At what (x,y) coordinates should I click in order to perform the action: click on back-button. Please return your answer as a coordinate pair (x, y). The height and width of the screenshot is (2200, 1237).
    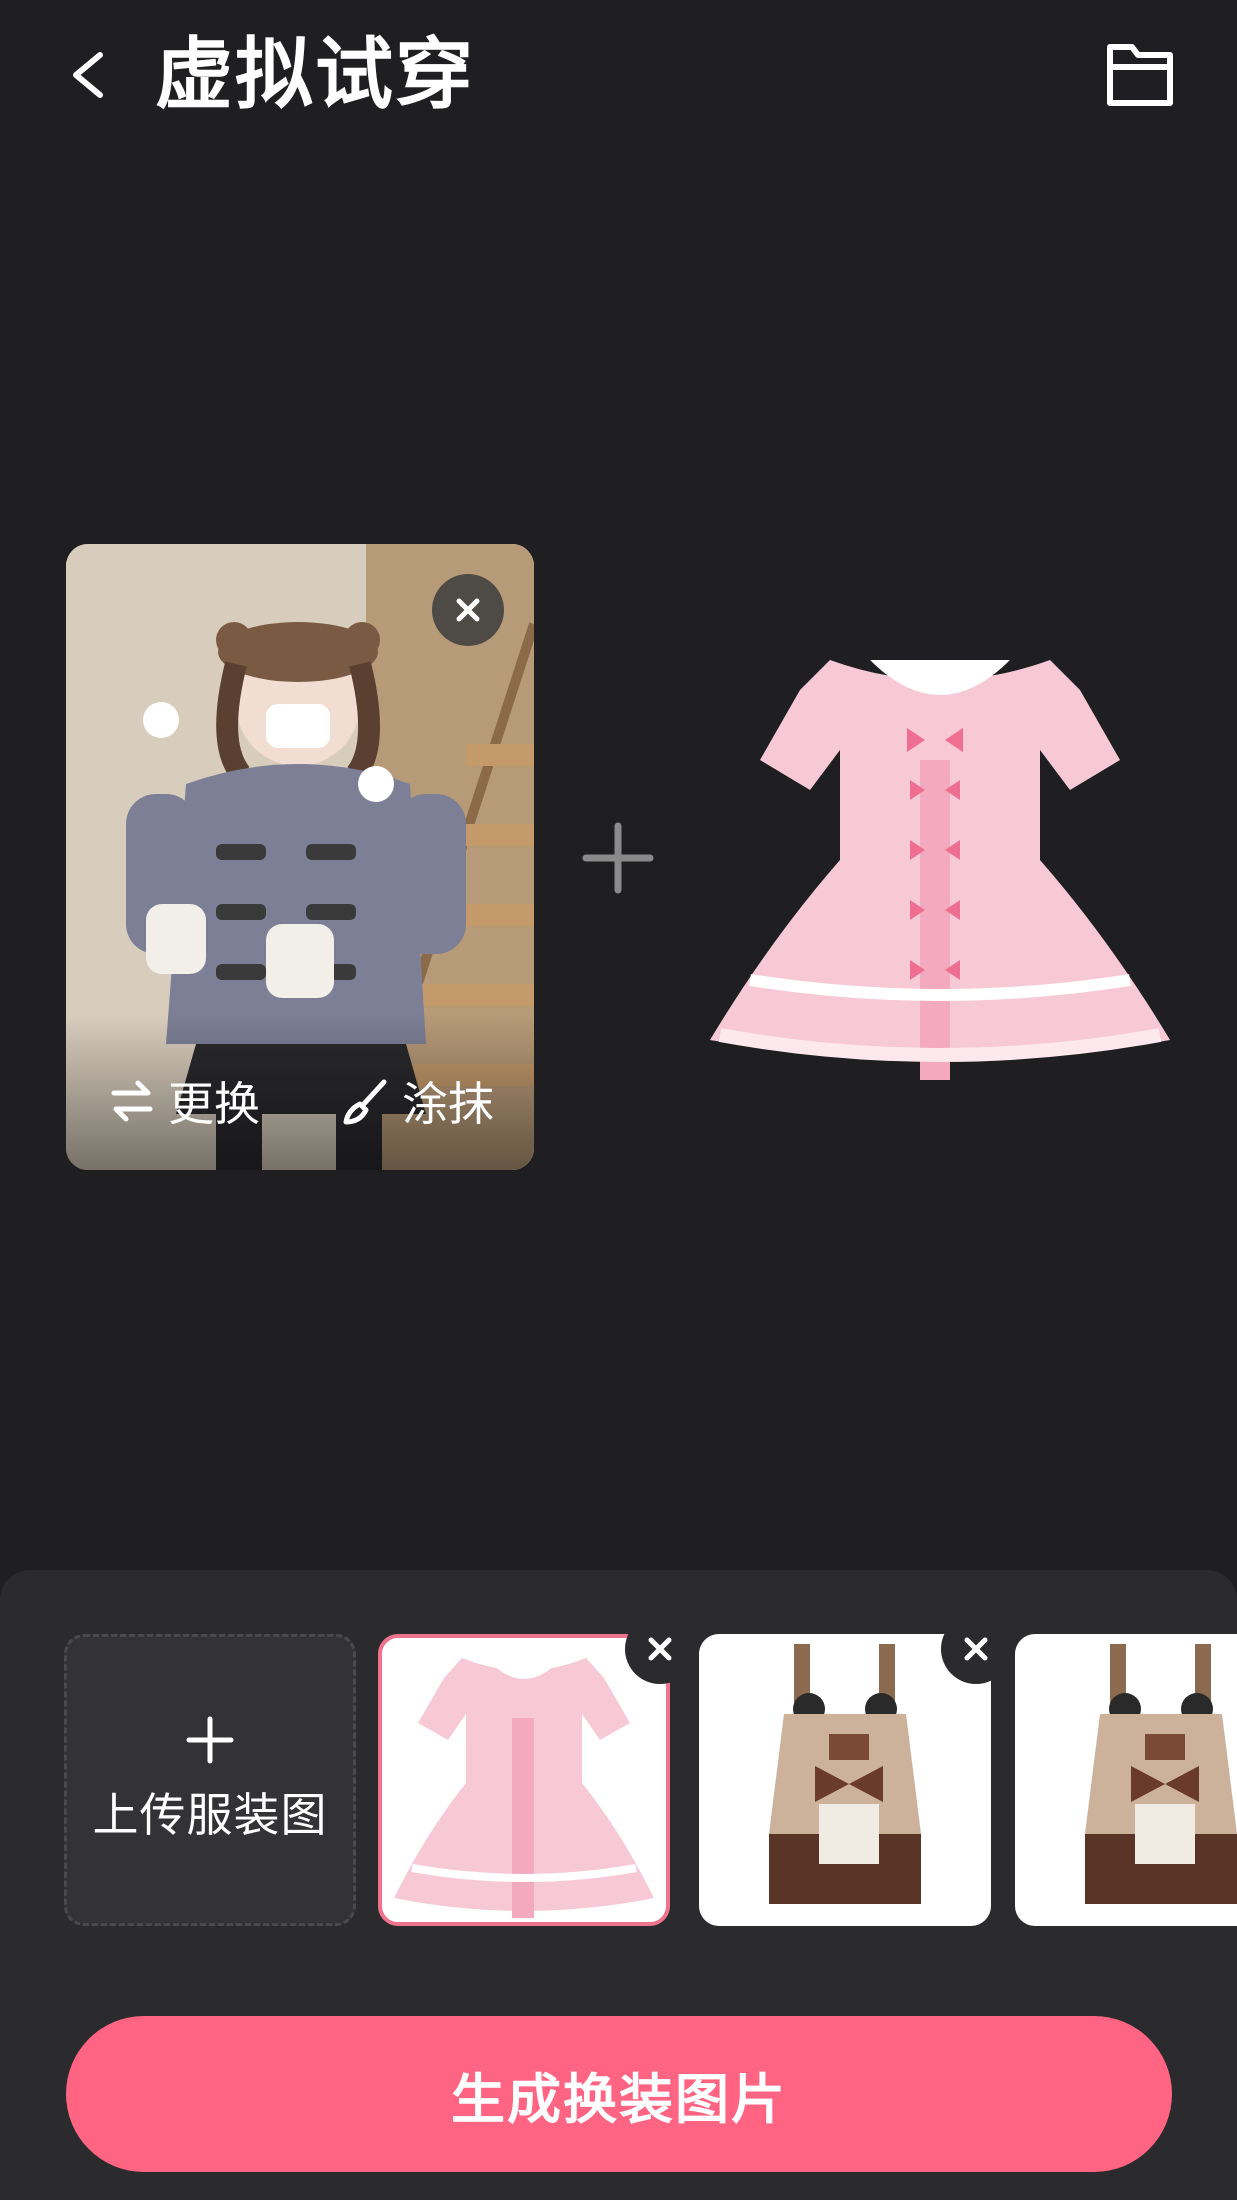
    Looking at the image, I should click on (90, 75).